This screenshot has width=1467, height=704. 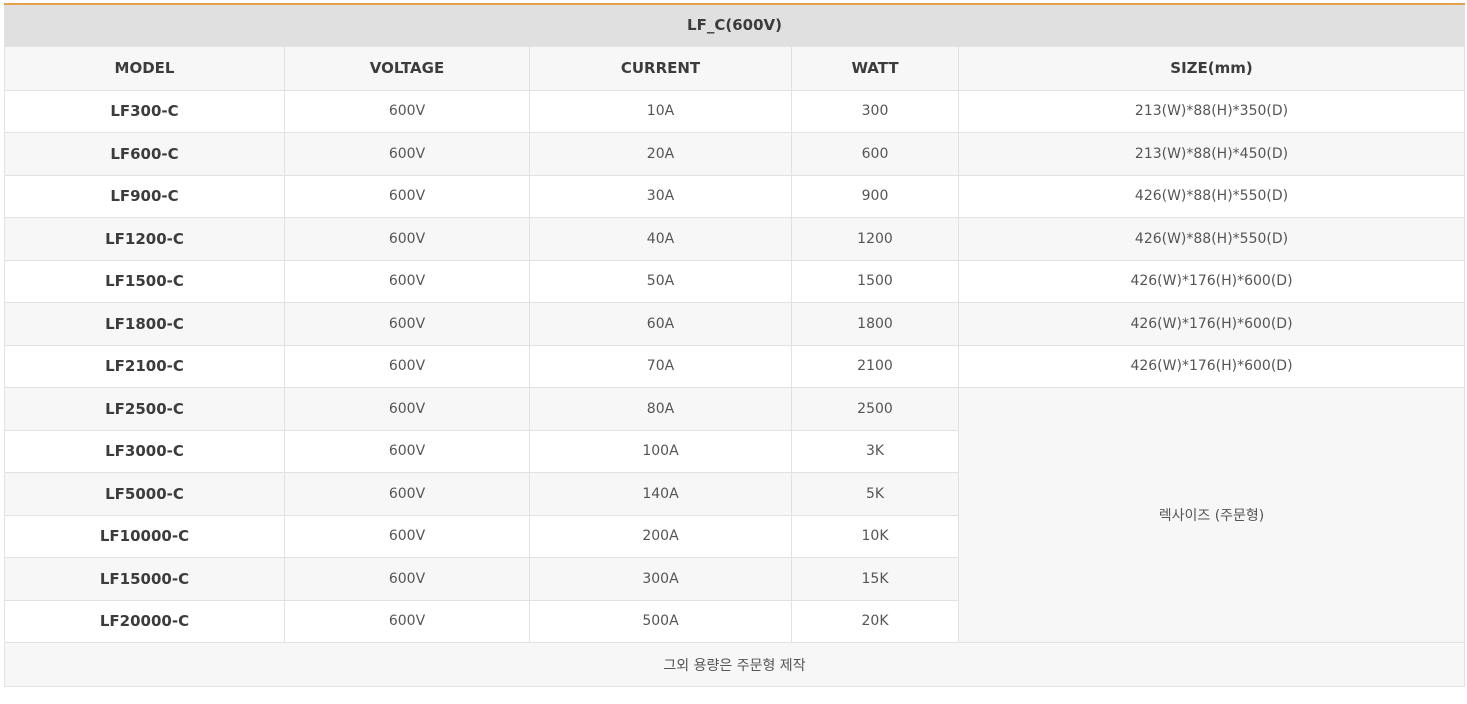 I want to click on cell-watt: 1800, so click(x=875, y=324).